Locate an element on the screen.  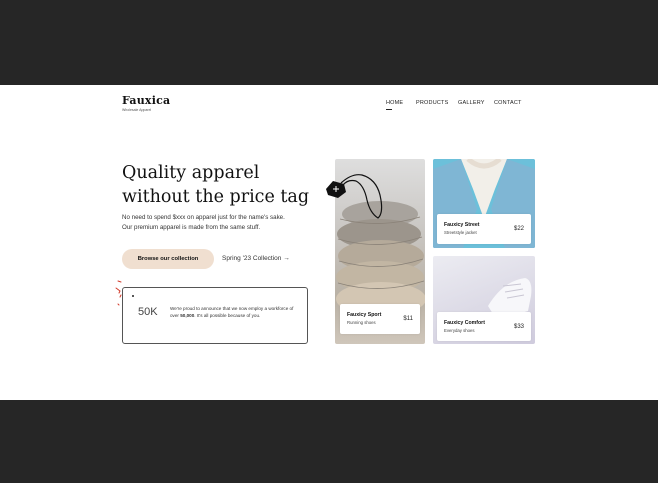
product-card-sport: Fauxicy Sport Running shoes $11 is located at coordinates (380, 251).